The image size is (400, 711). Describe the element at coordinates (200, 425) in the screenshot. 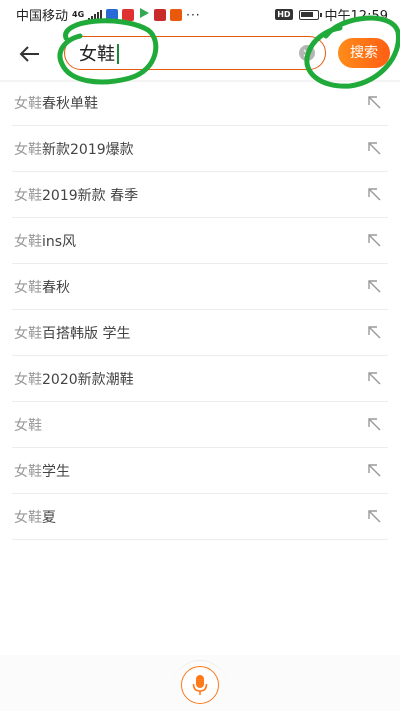

I see `suggestion-item: 女鞋` at that location.